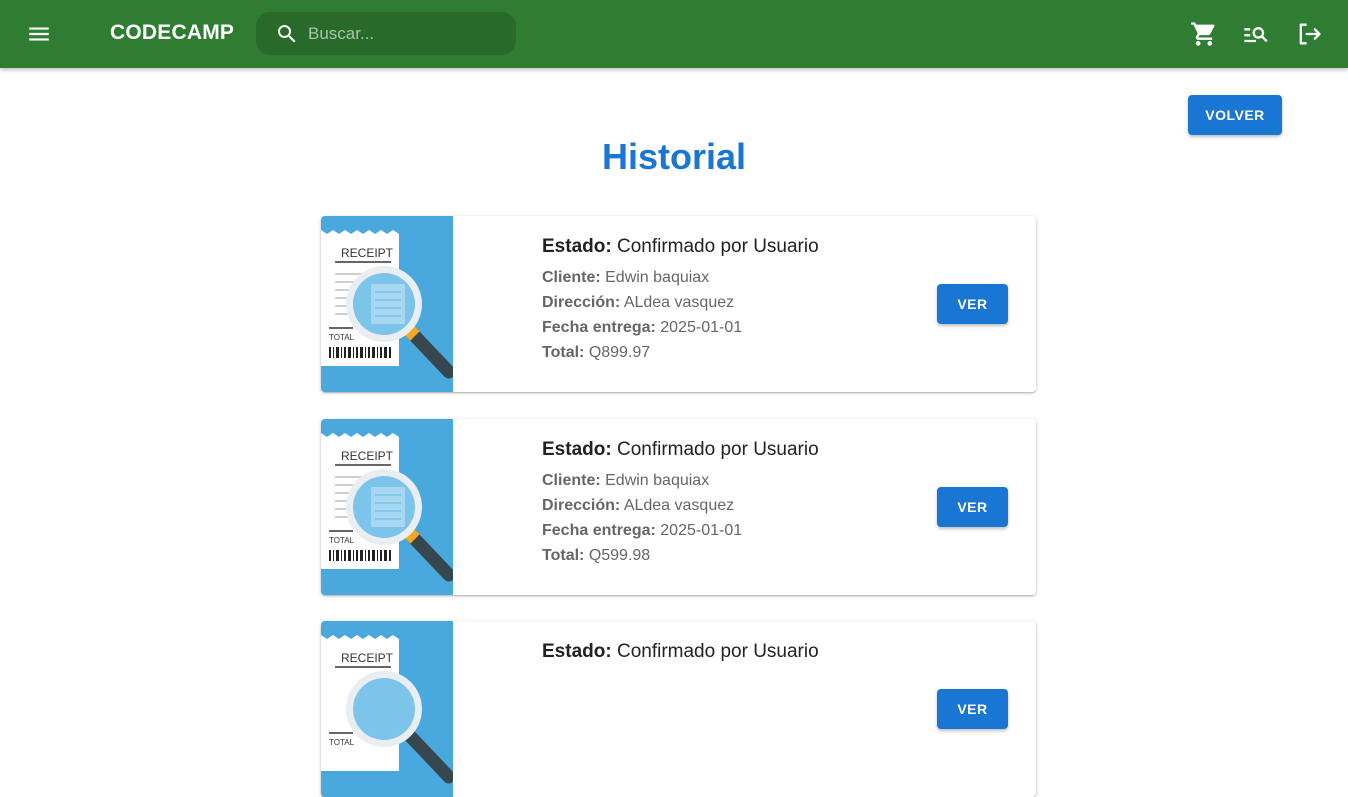  I want to click on search-box, so click(386, 33).